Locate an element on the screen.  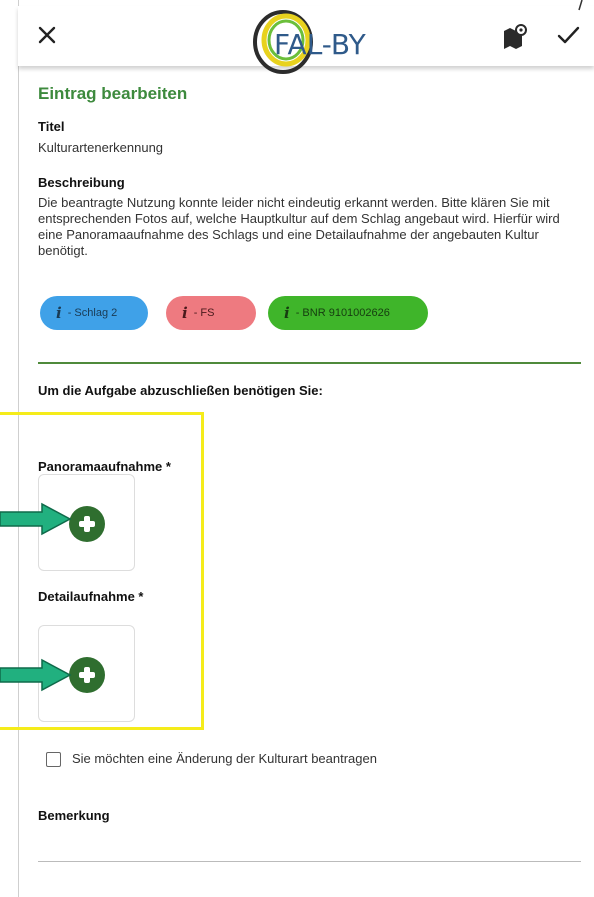
title-value: Kulturartenerkennung is located at coordinates (101, 147).